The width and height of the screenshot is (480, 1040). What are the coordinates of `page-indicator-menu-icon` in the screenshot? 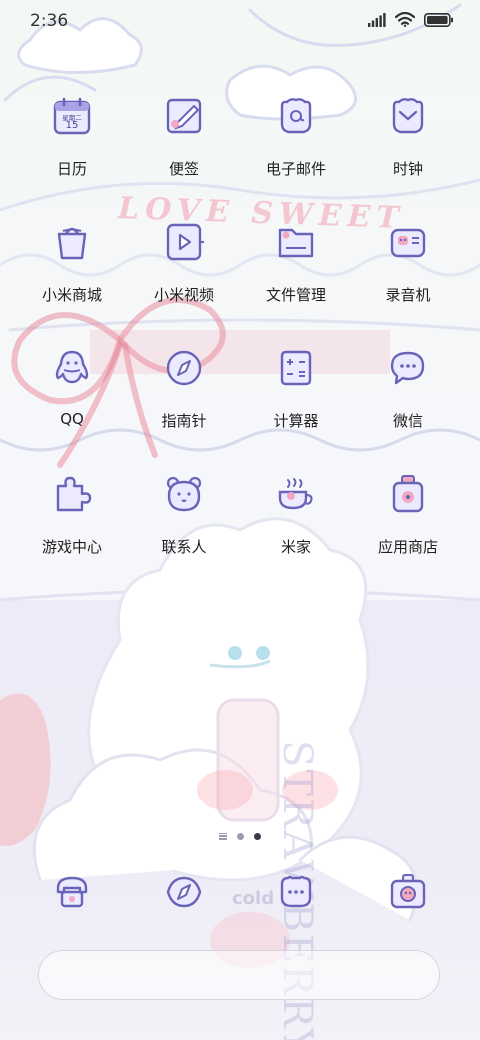 It's located at (223, 836).